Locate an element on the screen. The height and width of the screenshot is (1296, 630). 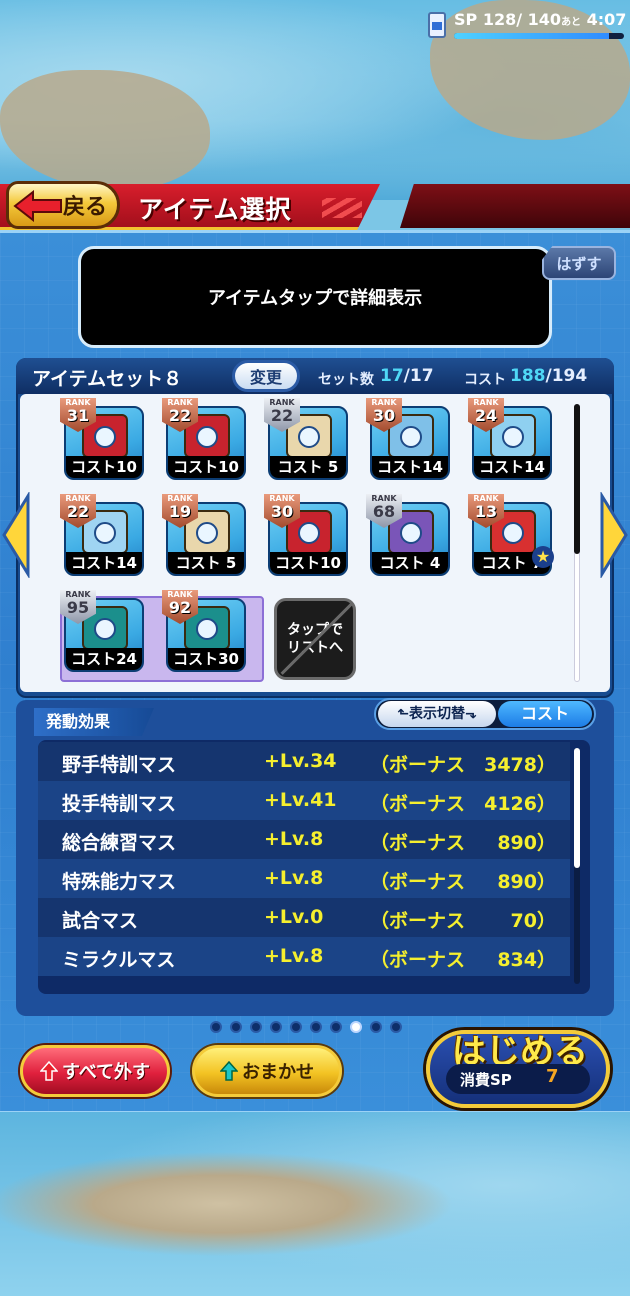
effect-row: 試合マス +Lv.0 （ボーナス 70） is located at coordinates (304, 917).